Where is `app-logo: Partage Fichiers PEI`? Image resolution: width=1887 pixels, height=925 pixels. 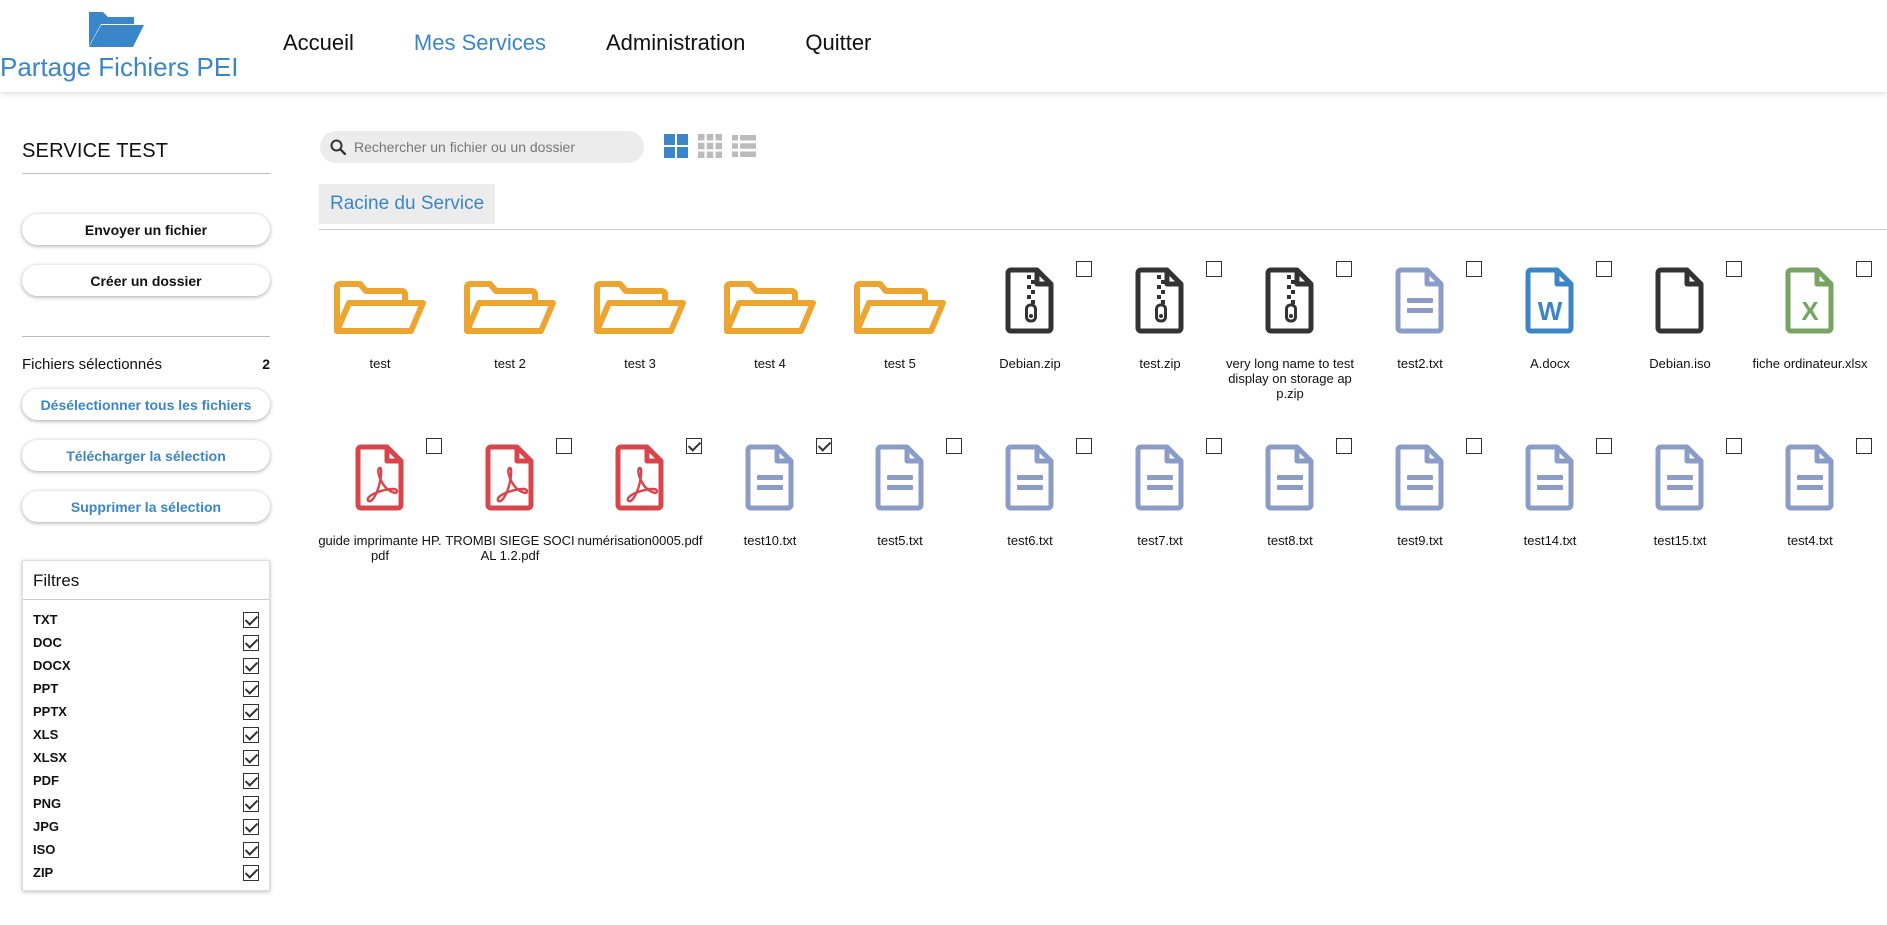
app-logo: Partage Fichiers PEI is located at coordinates (119, 45).